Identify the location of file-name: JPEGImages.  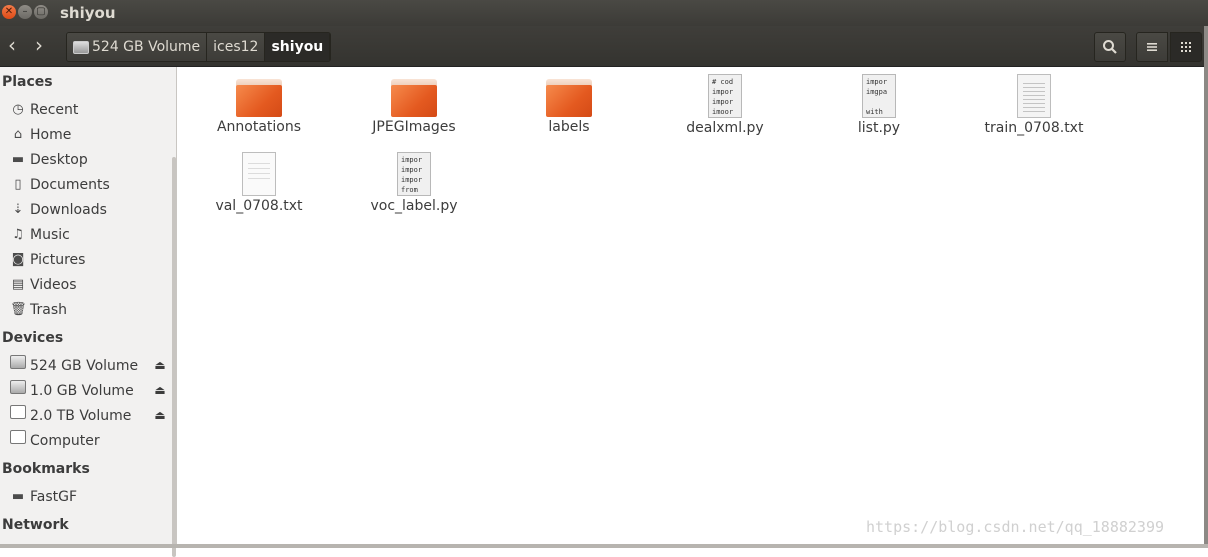
(414, 127).